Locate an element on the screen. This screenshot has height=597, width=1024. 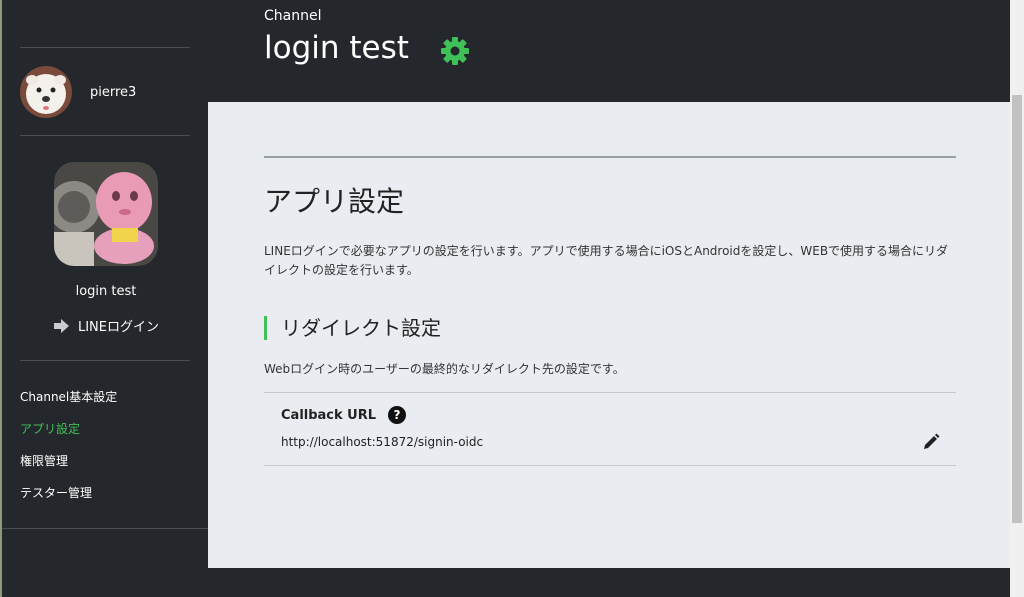
page-title: login test is located at coordinates (336, 48).